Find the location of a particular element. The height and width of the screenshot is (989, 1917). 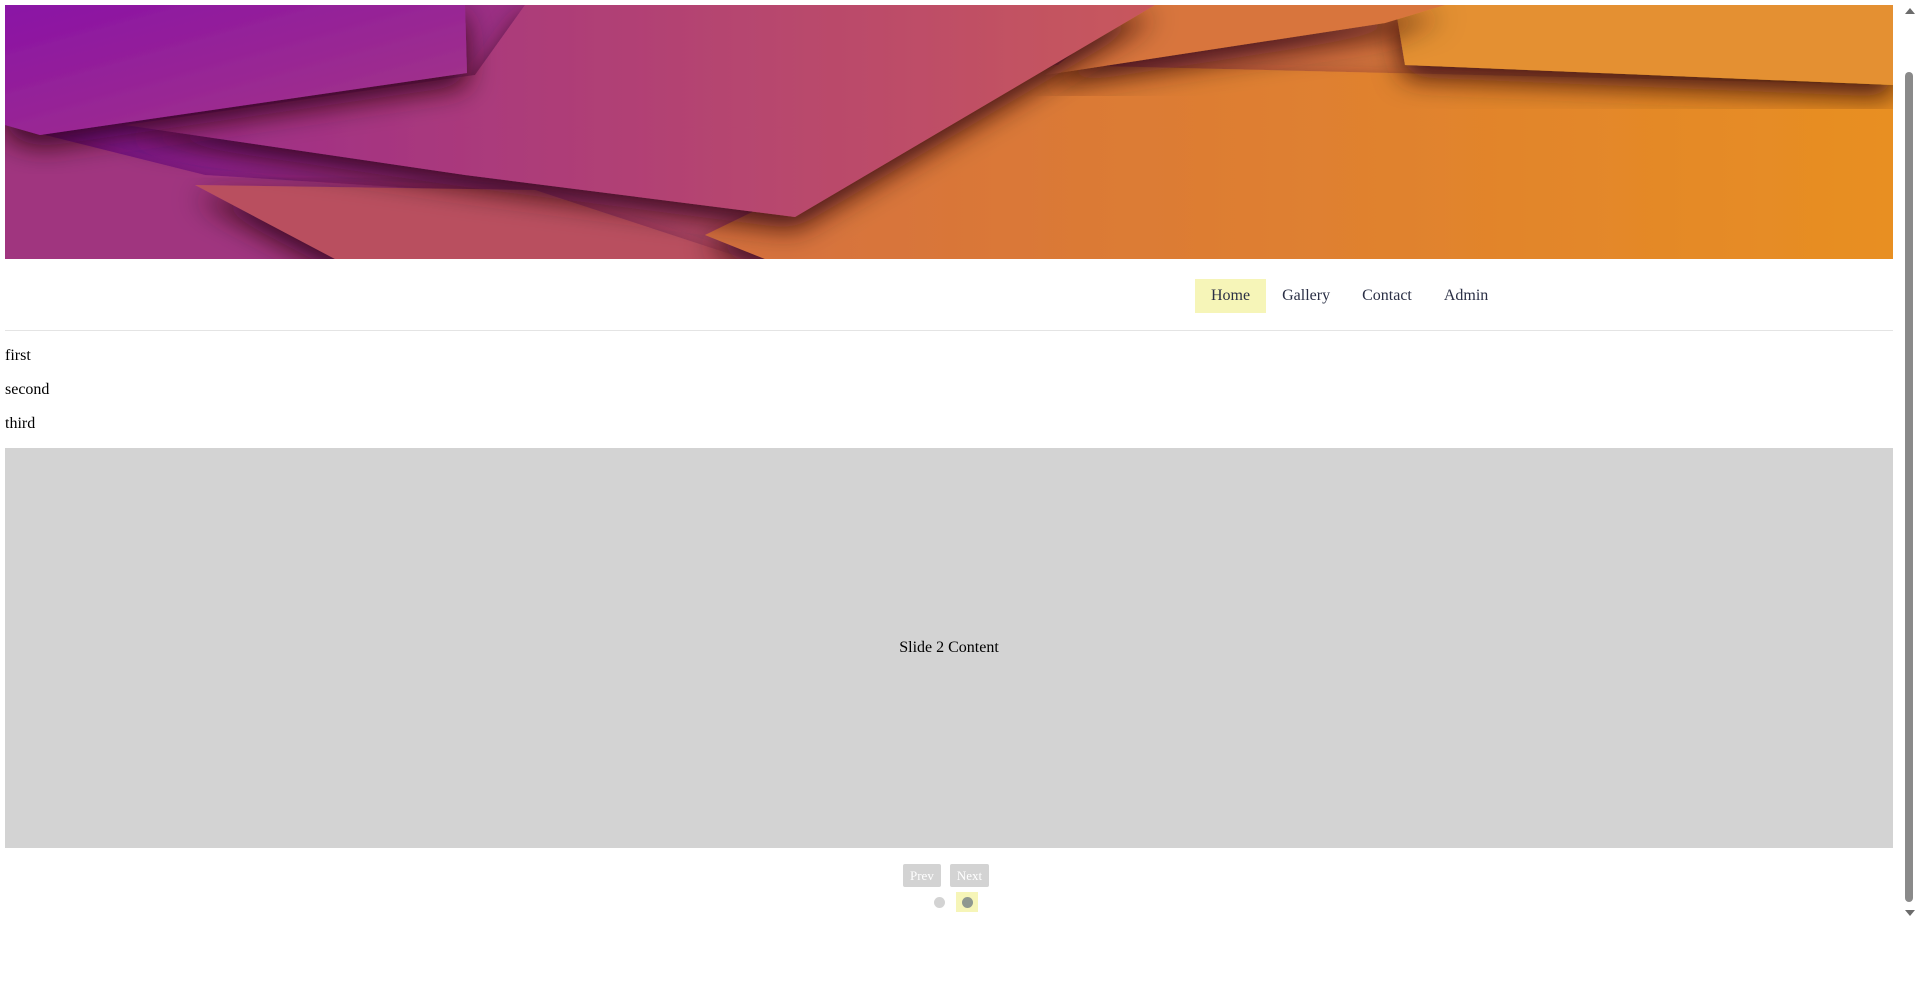

scroll-up-arrow-icon is located at coordinates (1910, 11).